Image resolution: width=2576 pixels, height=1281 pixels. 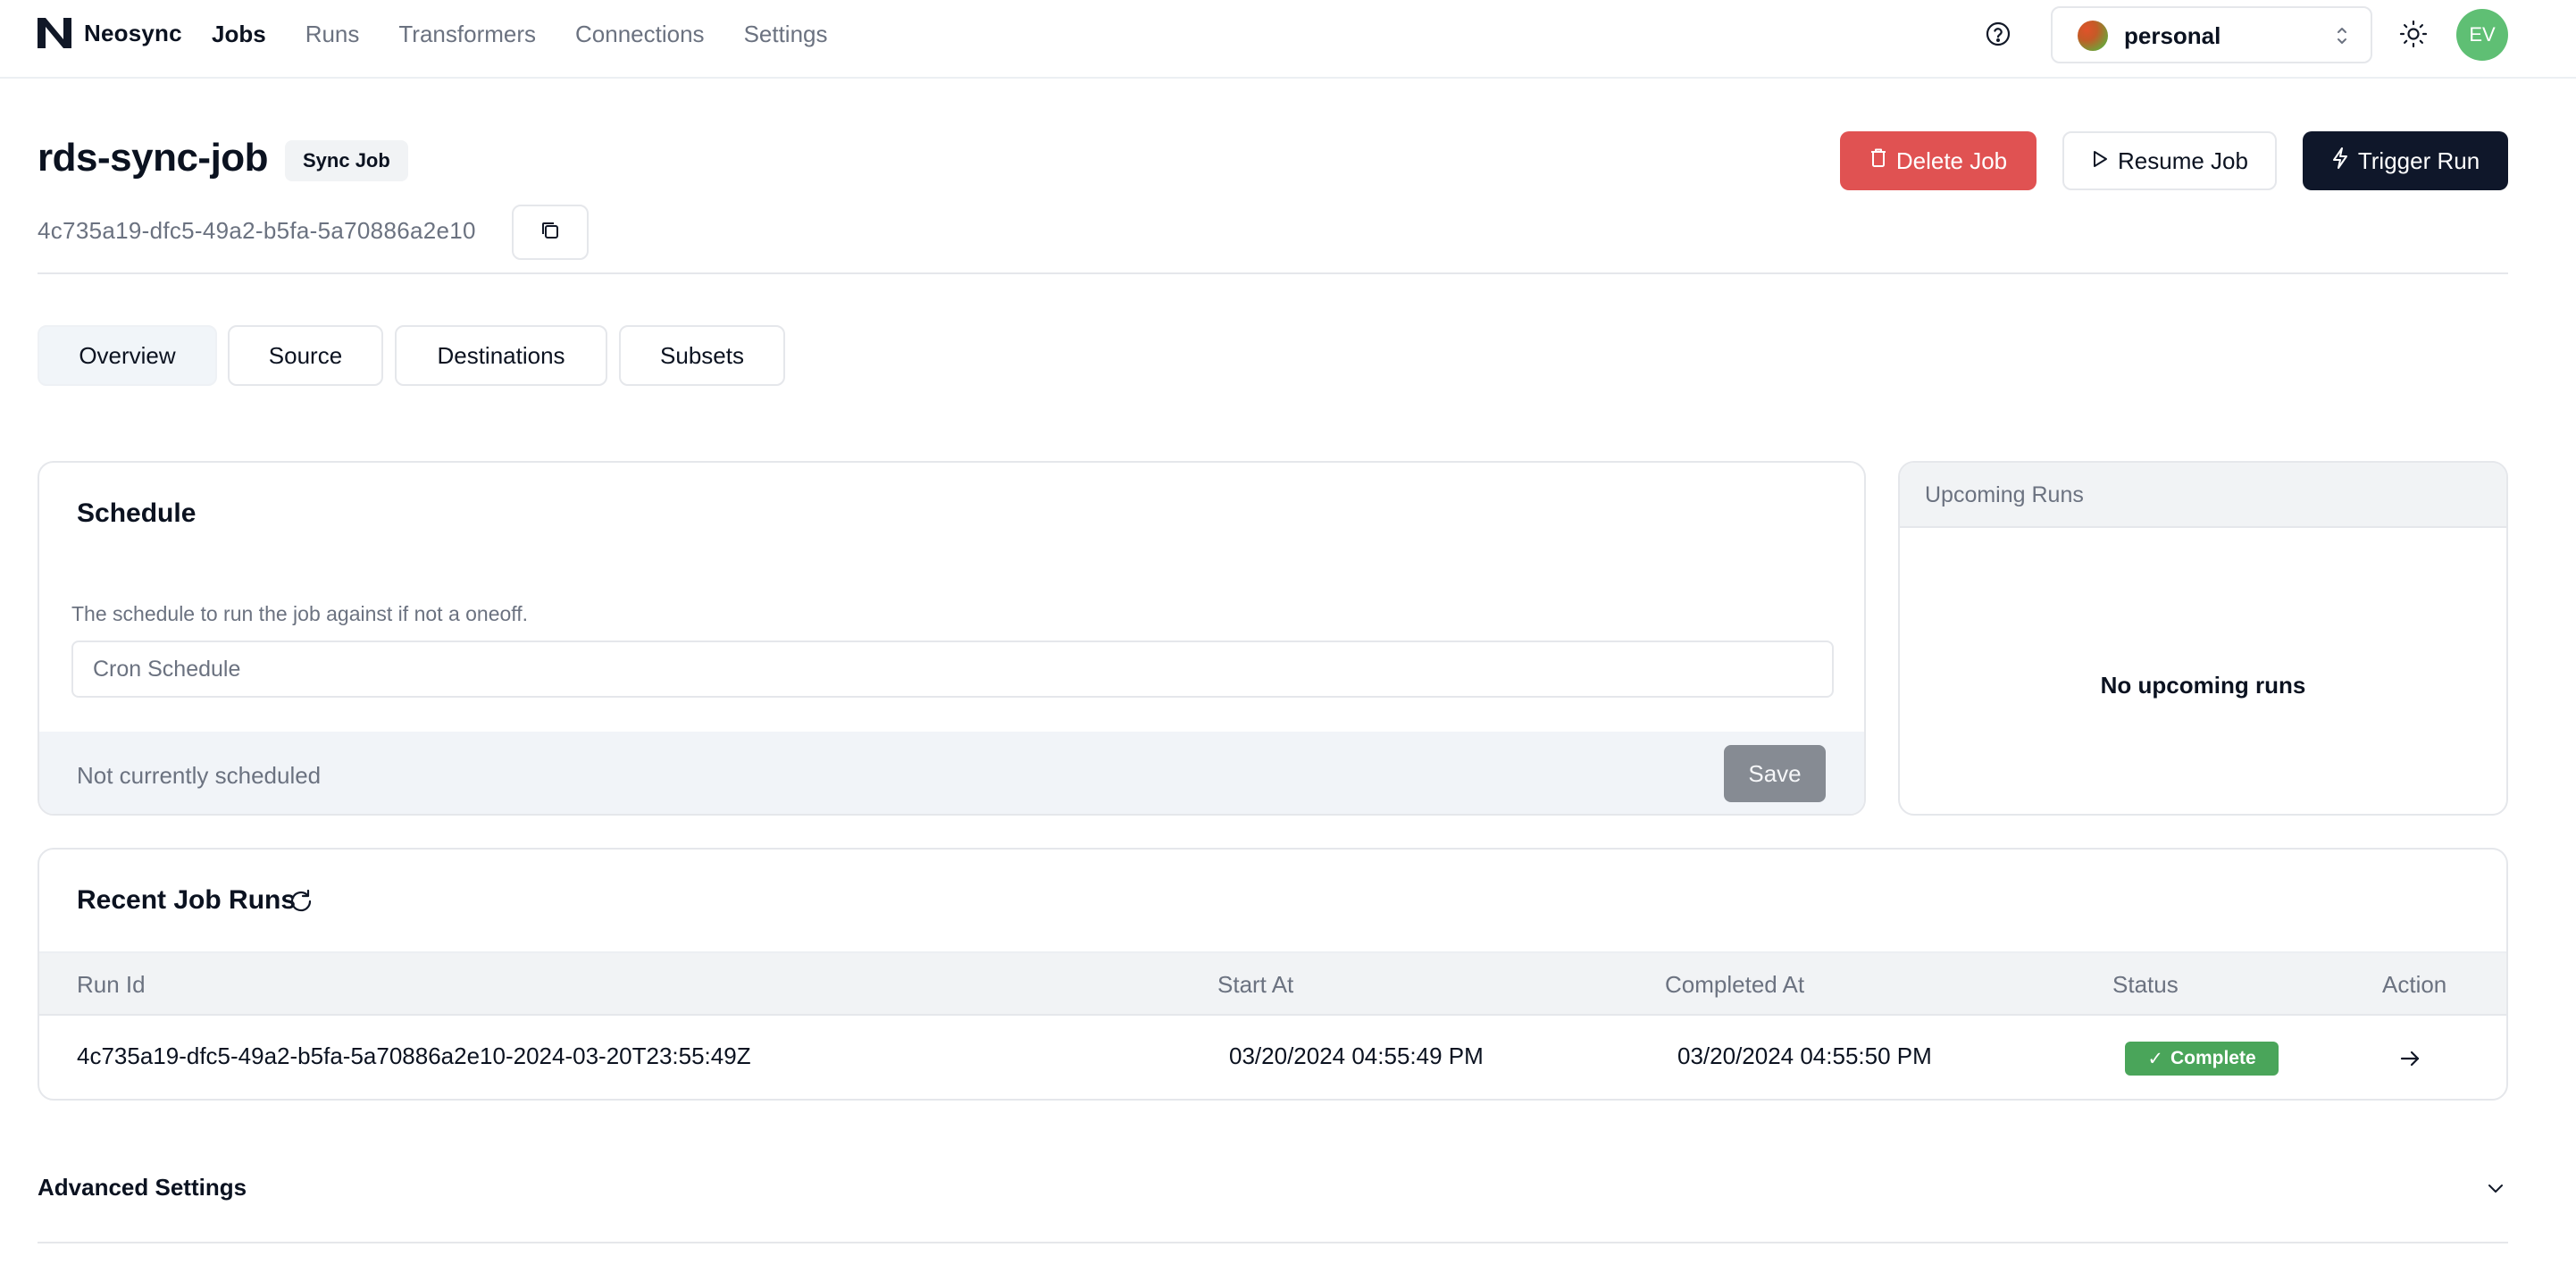 What do you see at coordinates (2005, 494) in the screenshot?
I see `upcoming-runs-title: Upcoming Runs` at bounding box center [2005, 494].